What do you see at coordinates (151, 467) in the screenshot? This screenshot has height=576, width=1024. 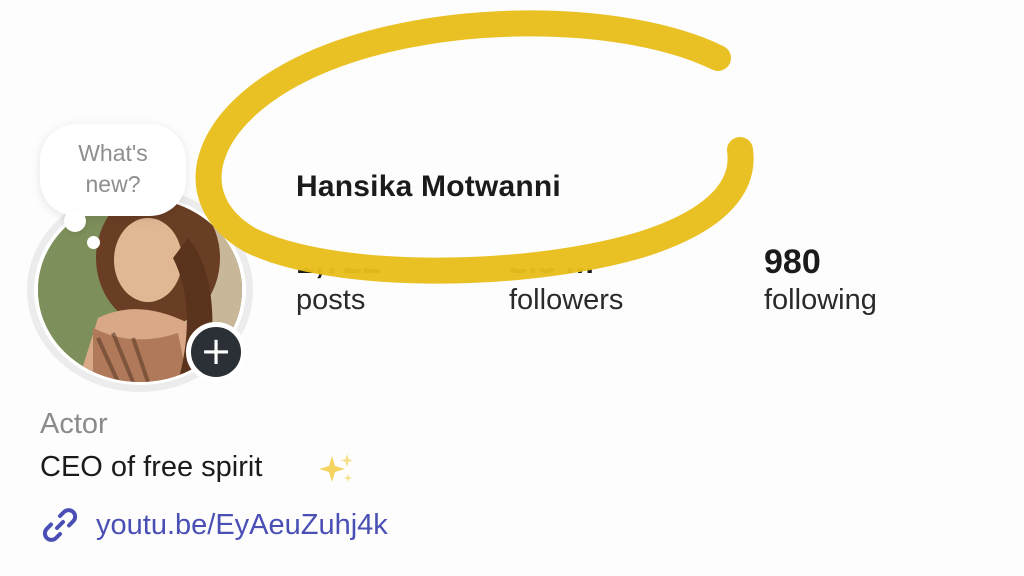 I see `bio-text: CEO of free spirit` at bounding box center [151, 467].